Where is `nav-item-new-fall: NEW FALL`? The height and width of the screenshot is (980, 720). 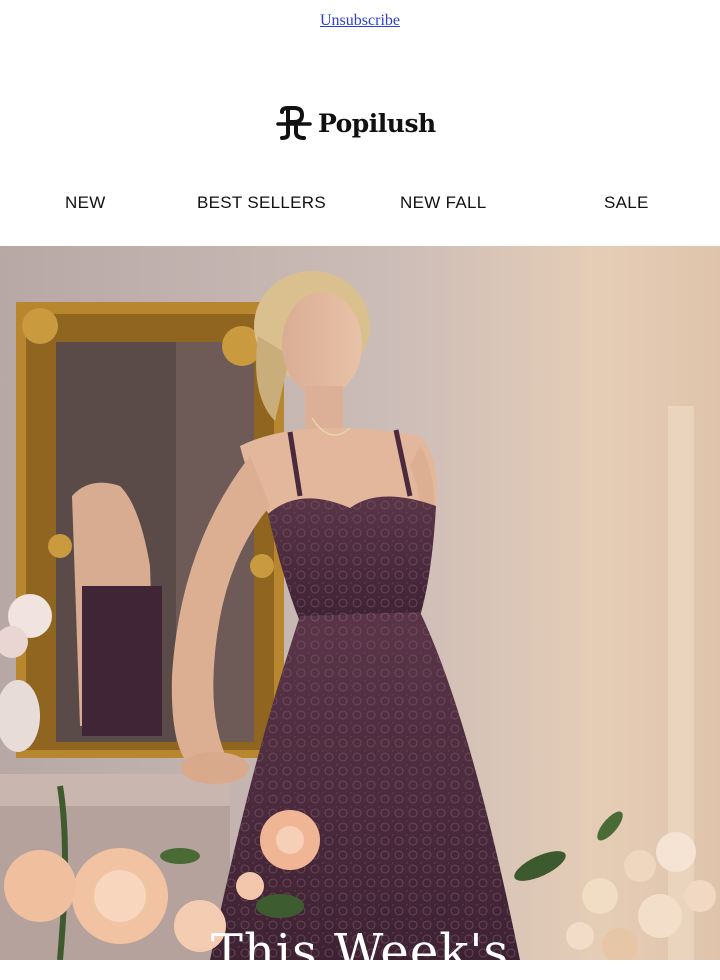
nav-item-new-fall: NEW FALL is located at coordinates (443, 203).